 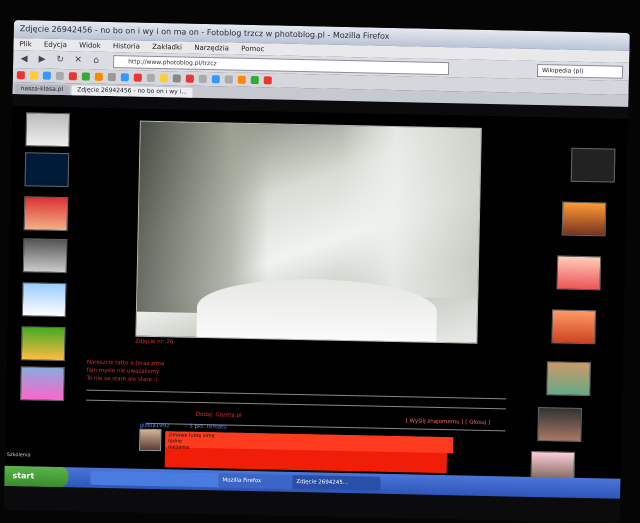 I want to click on forward-icon: ▶, so click(x=42, y=59).